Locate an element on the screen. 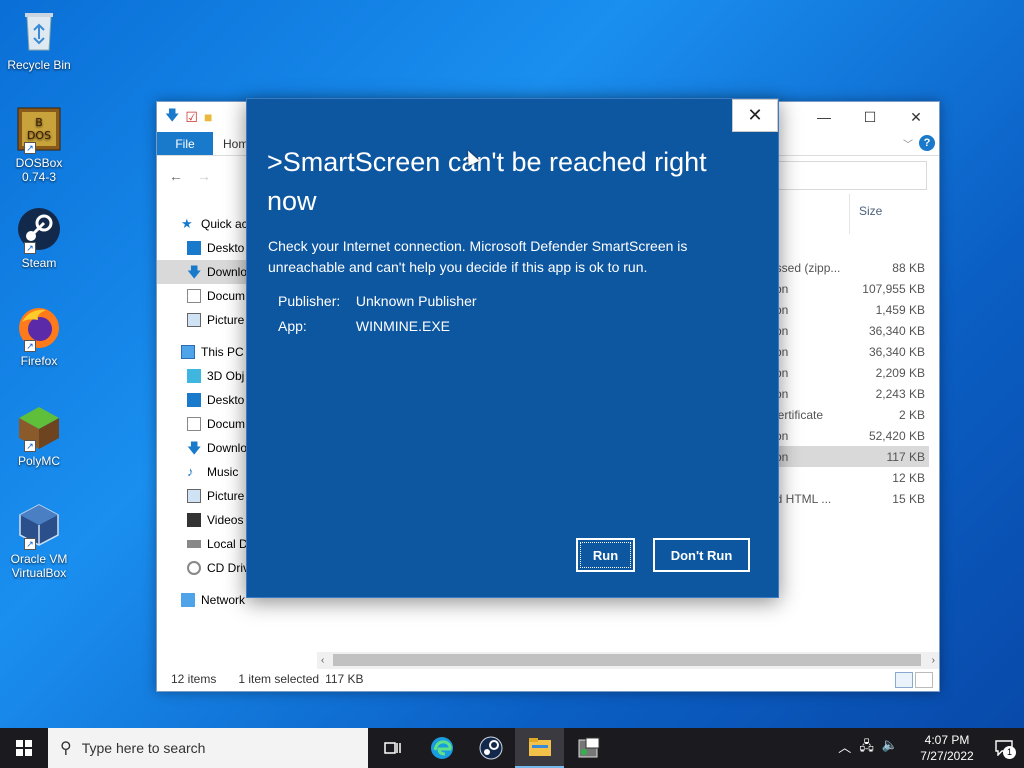 The image size is (1024, 768). large-icons-view-icon is located at coordinates (924, 680).